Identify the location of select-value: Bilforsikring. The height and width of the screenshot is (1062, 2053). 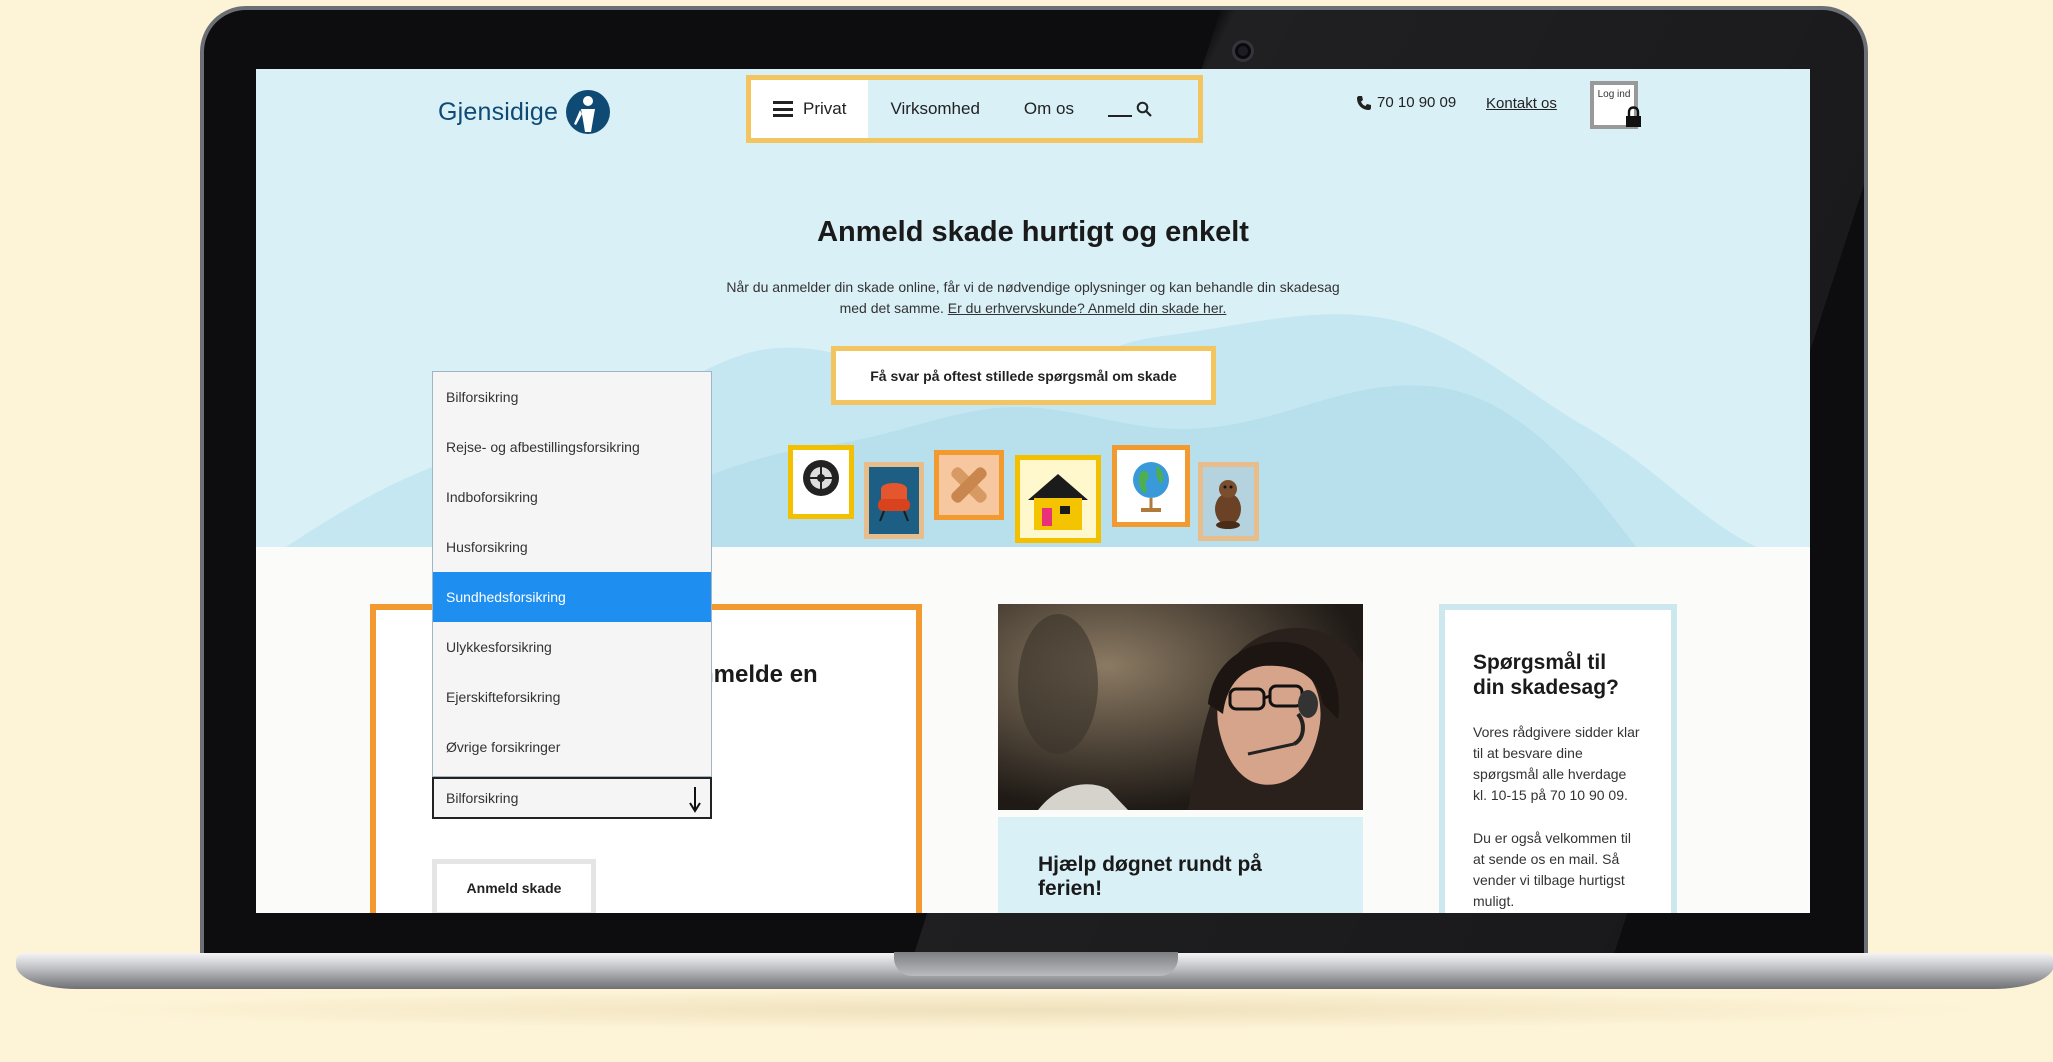
(482, 798).